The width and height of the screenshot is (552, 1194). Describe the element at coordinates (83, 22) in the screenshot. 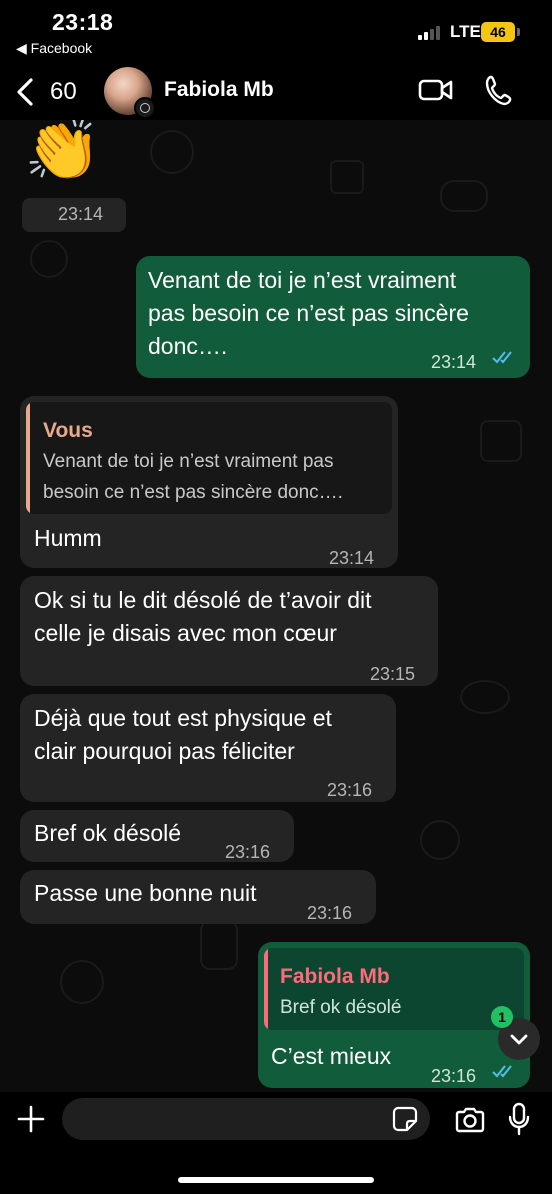

I see `status-time: 23:18` at that location.